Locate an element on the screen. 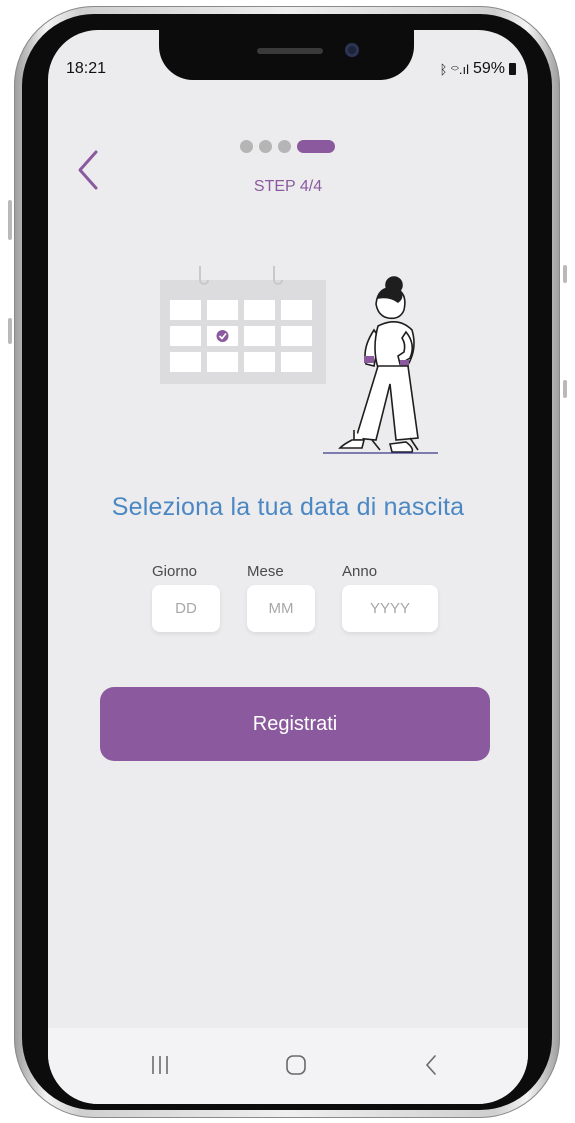  woman-figure is located at coordinates (378, 364).